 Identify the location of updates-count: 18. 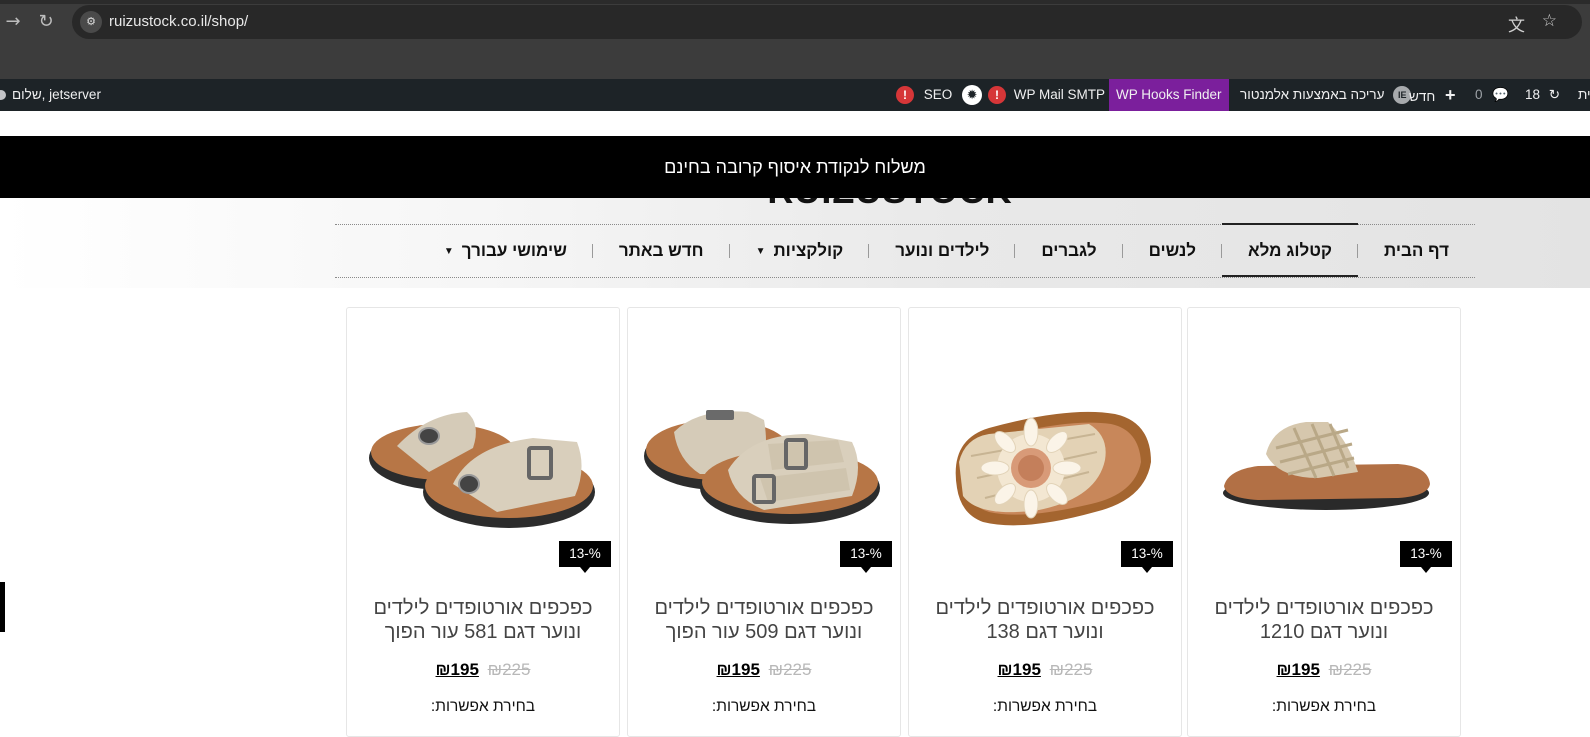
(1533, 94).